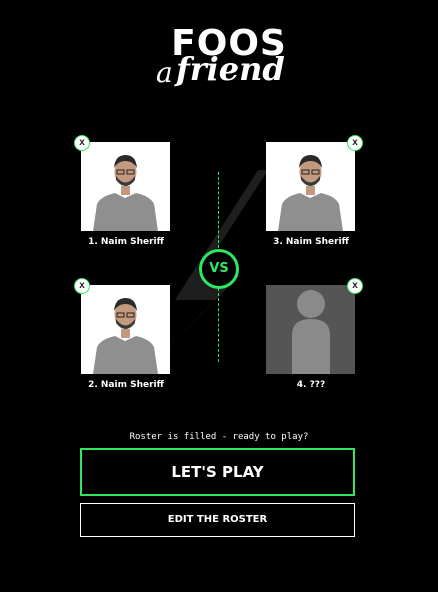 This screenshot has height=592, width=438. What do you see at coordinates (311, 242) in the screenshot?
I see `player-name-3: 3. Naim Sheriff` at bounding box center [311, 242].